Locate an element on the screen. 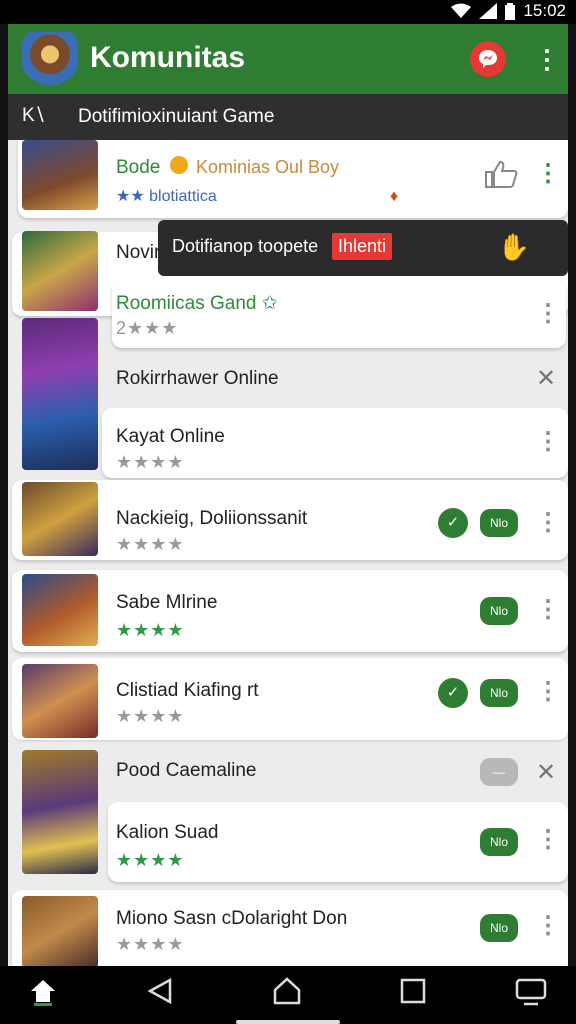  toast-highlight: Ihlenti is located at coordinates (362, 246).